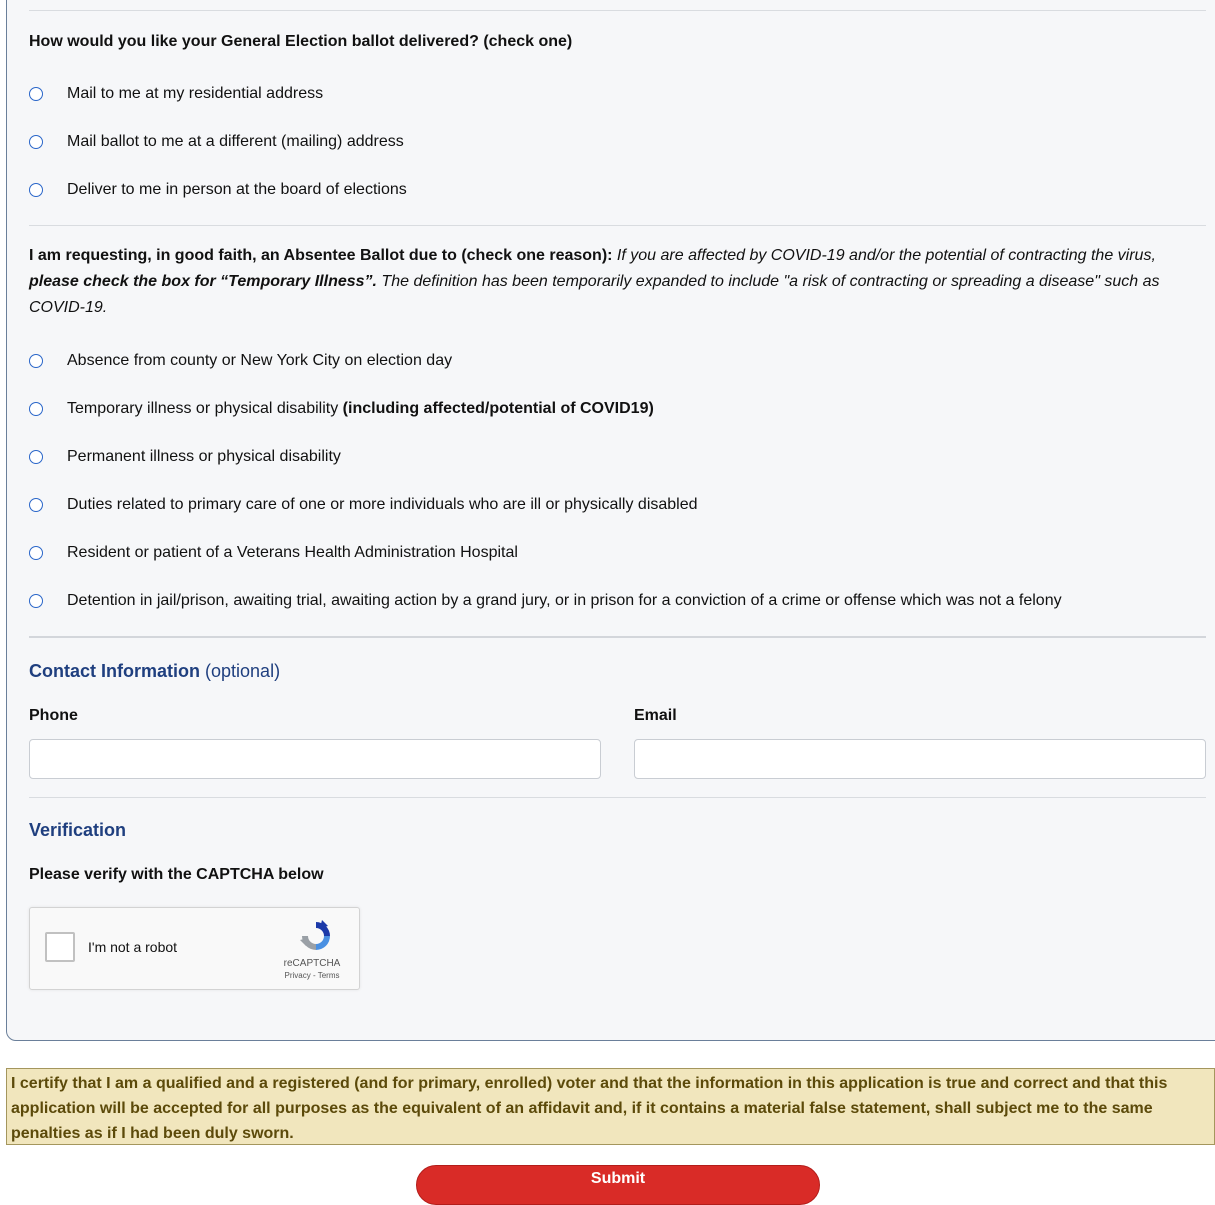 This screenshot has width=1215, height=1205. What do you see at coordinates (203, 408) in the screenshot?
I see `radio-label-text: Temporary illness or physical disability` at bounding box center [203, 408].